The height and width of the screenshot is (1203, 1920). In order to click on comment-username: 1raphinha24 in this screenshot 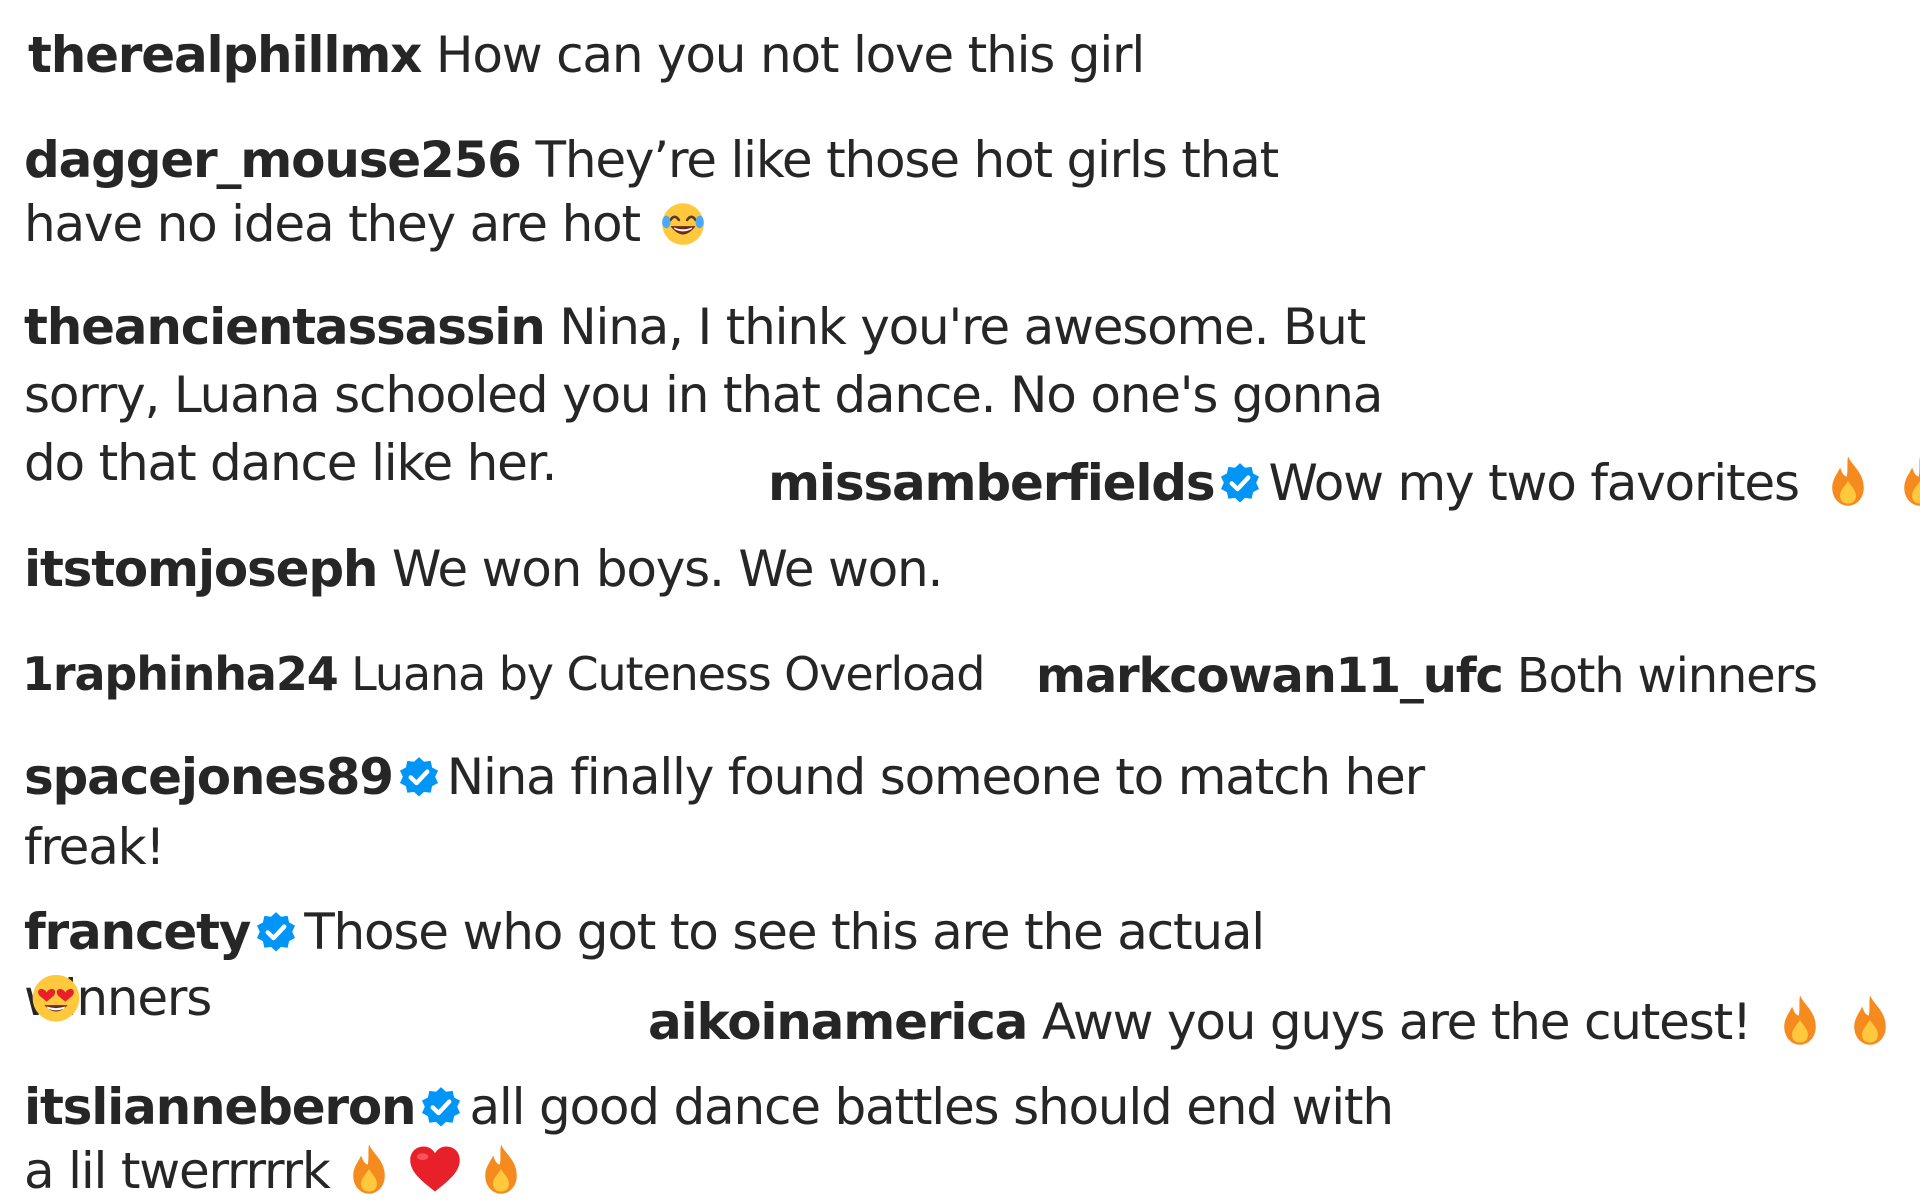, I will do `click(180, 674)`.